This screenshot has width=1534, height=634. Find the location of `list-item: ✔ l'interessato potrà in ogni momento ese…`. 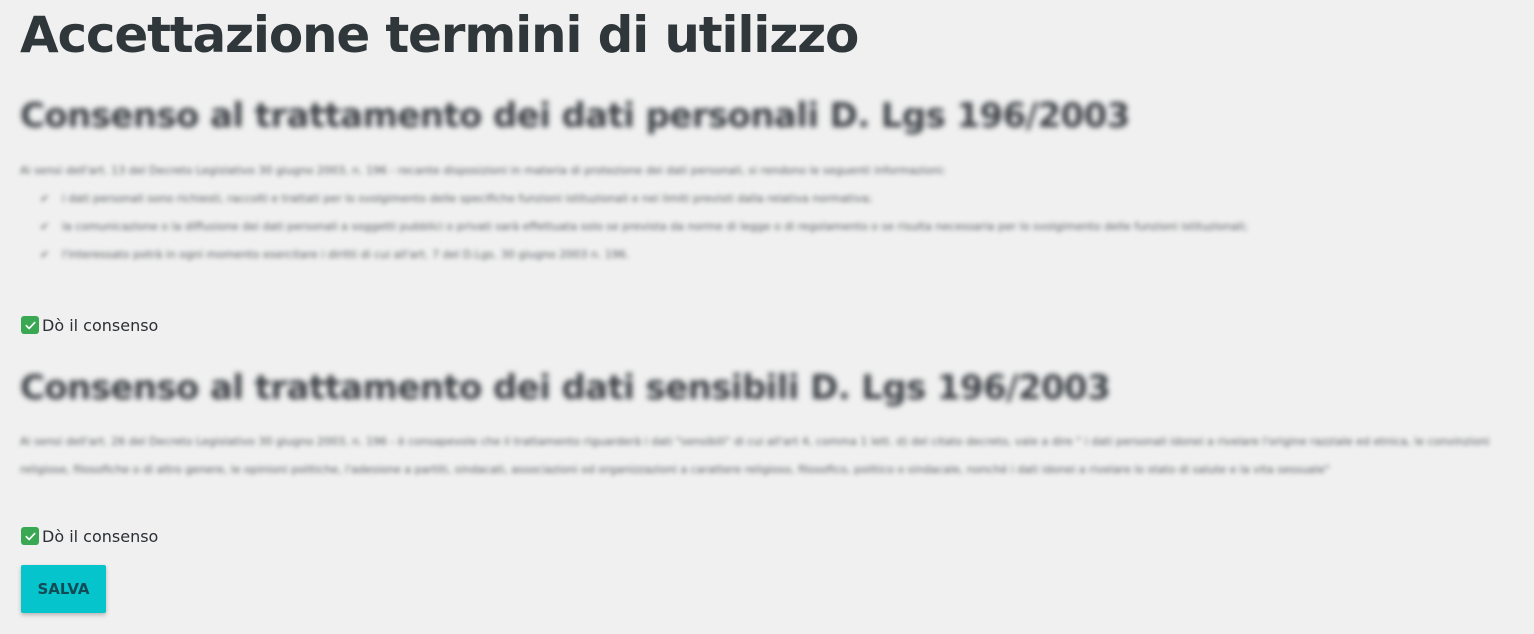

list-item: ✔ l'interessato potrà in ogni momento ese… is located at coordinates (335, 254).